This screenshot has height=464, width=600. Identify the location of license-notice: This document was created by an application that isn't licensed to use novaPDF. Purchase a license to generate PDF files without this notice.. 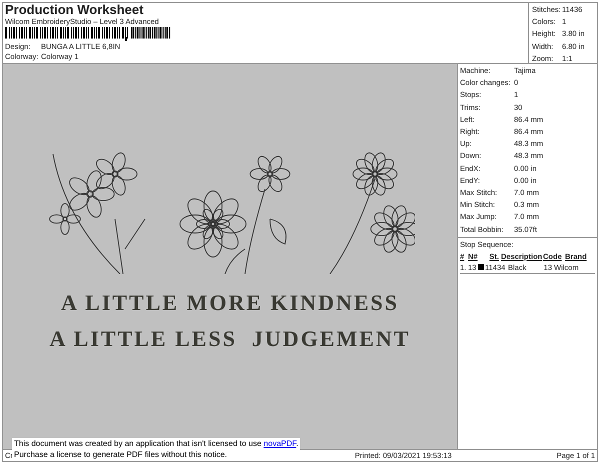
(156, 449).